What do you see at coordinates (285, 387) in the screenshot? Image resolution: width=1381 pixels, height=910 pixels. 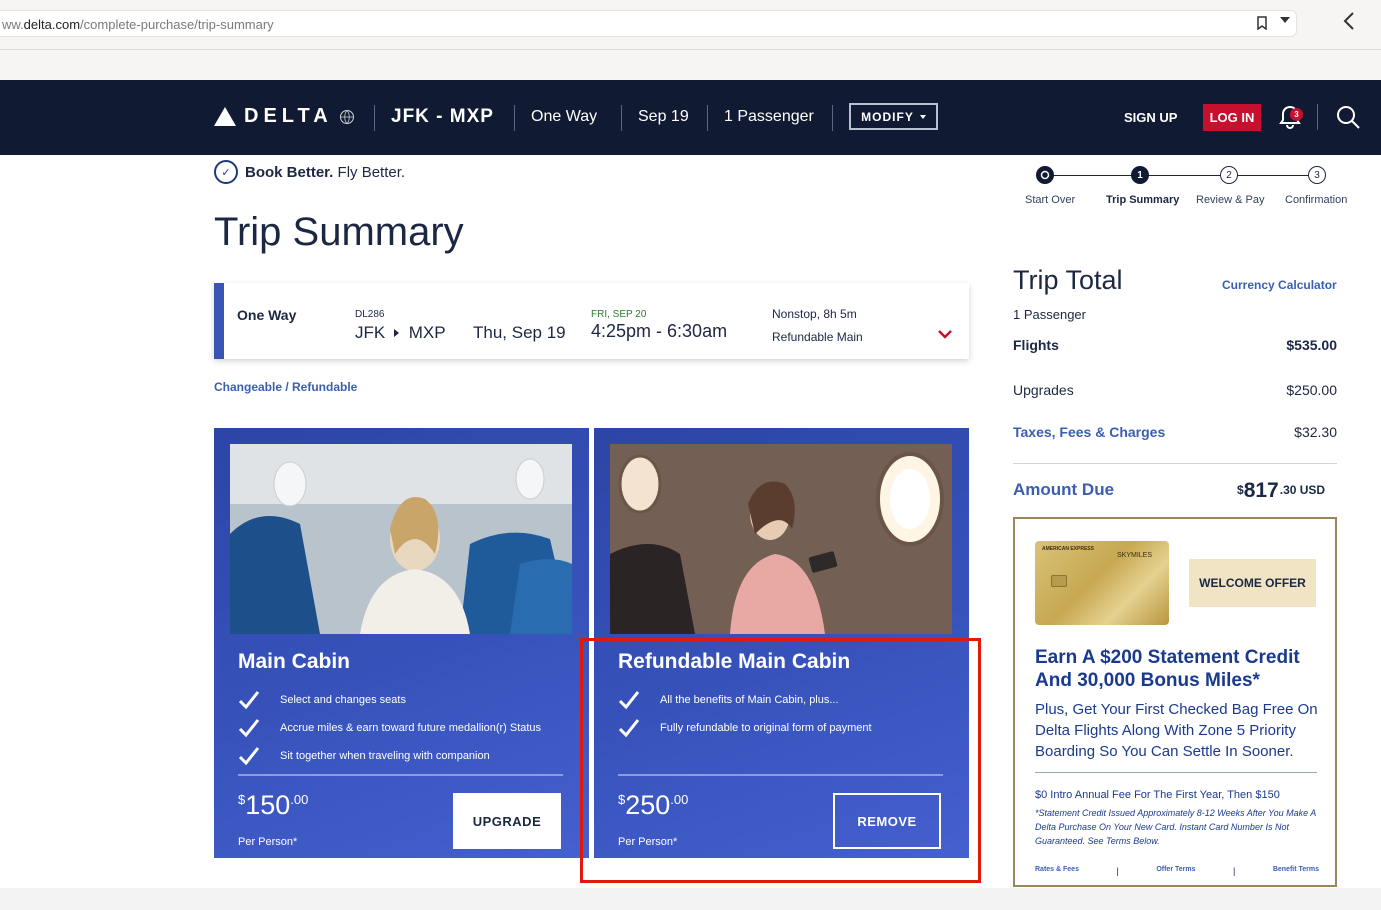 I see `changeable-refundable-link: Changeable / Refundable` at bounding box center [285, 387].